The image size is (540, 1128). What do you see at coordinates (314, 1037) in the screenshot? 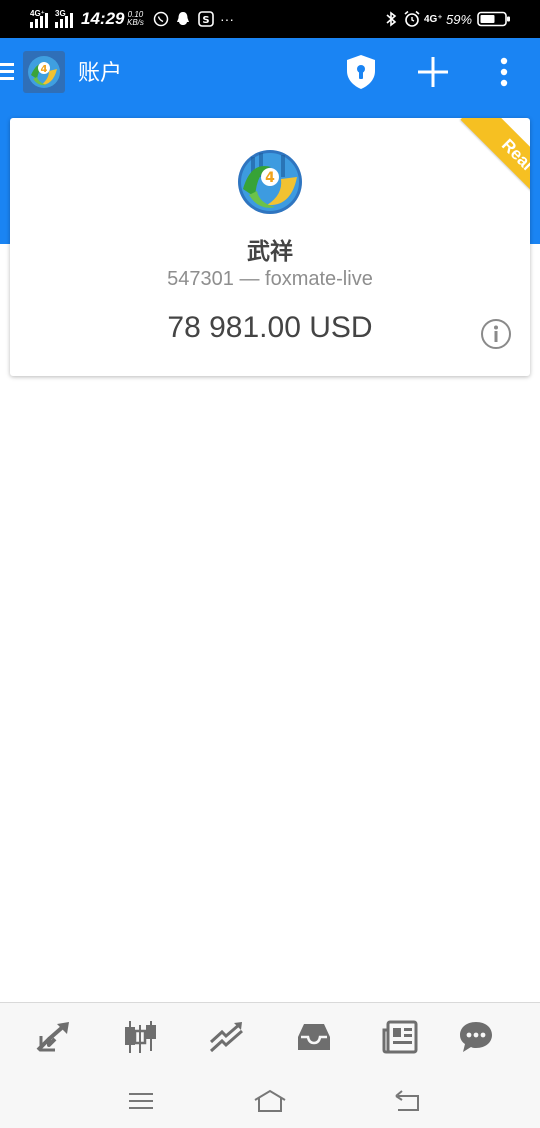
I see `history-icon` at bounding box center [314, 1037].